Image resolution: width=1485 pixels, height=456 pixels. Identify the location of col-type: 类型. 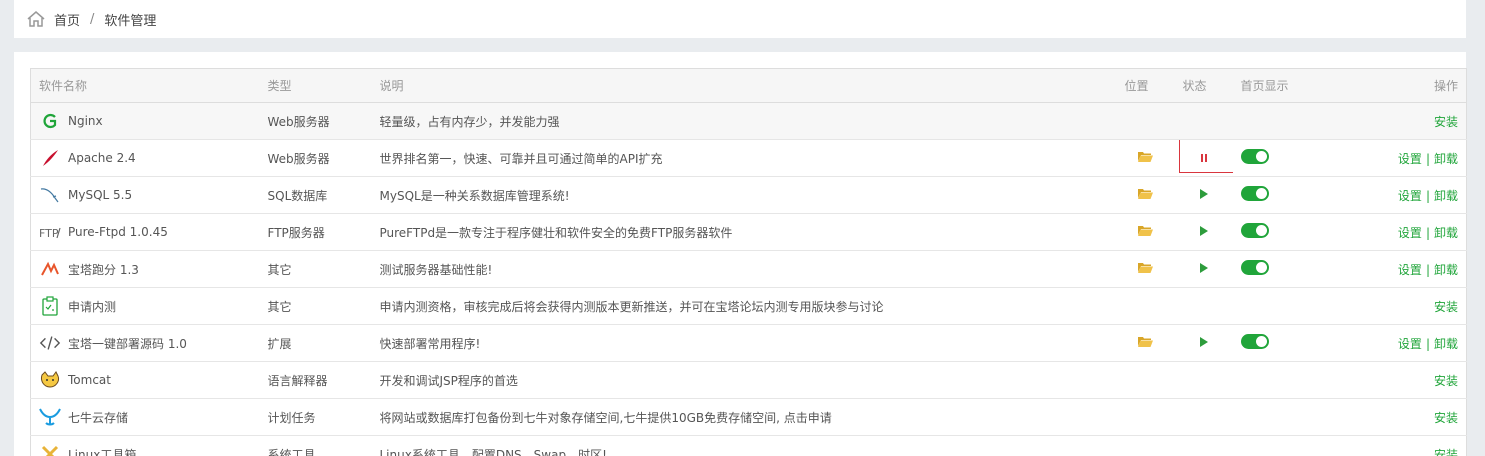
(315, 85).